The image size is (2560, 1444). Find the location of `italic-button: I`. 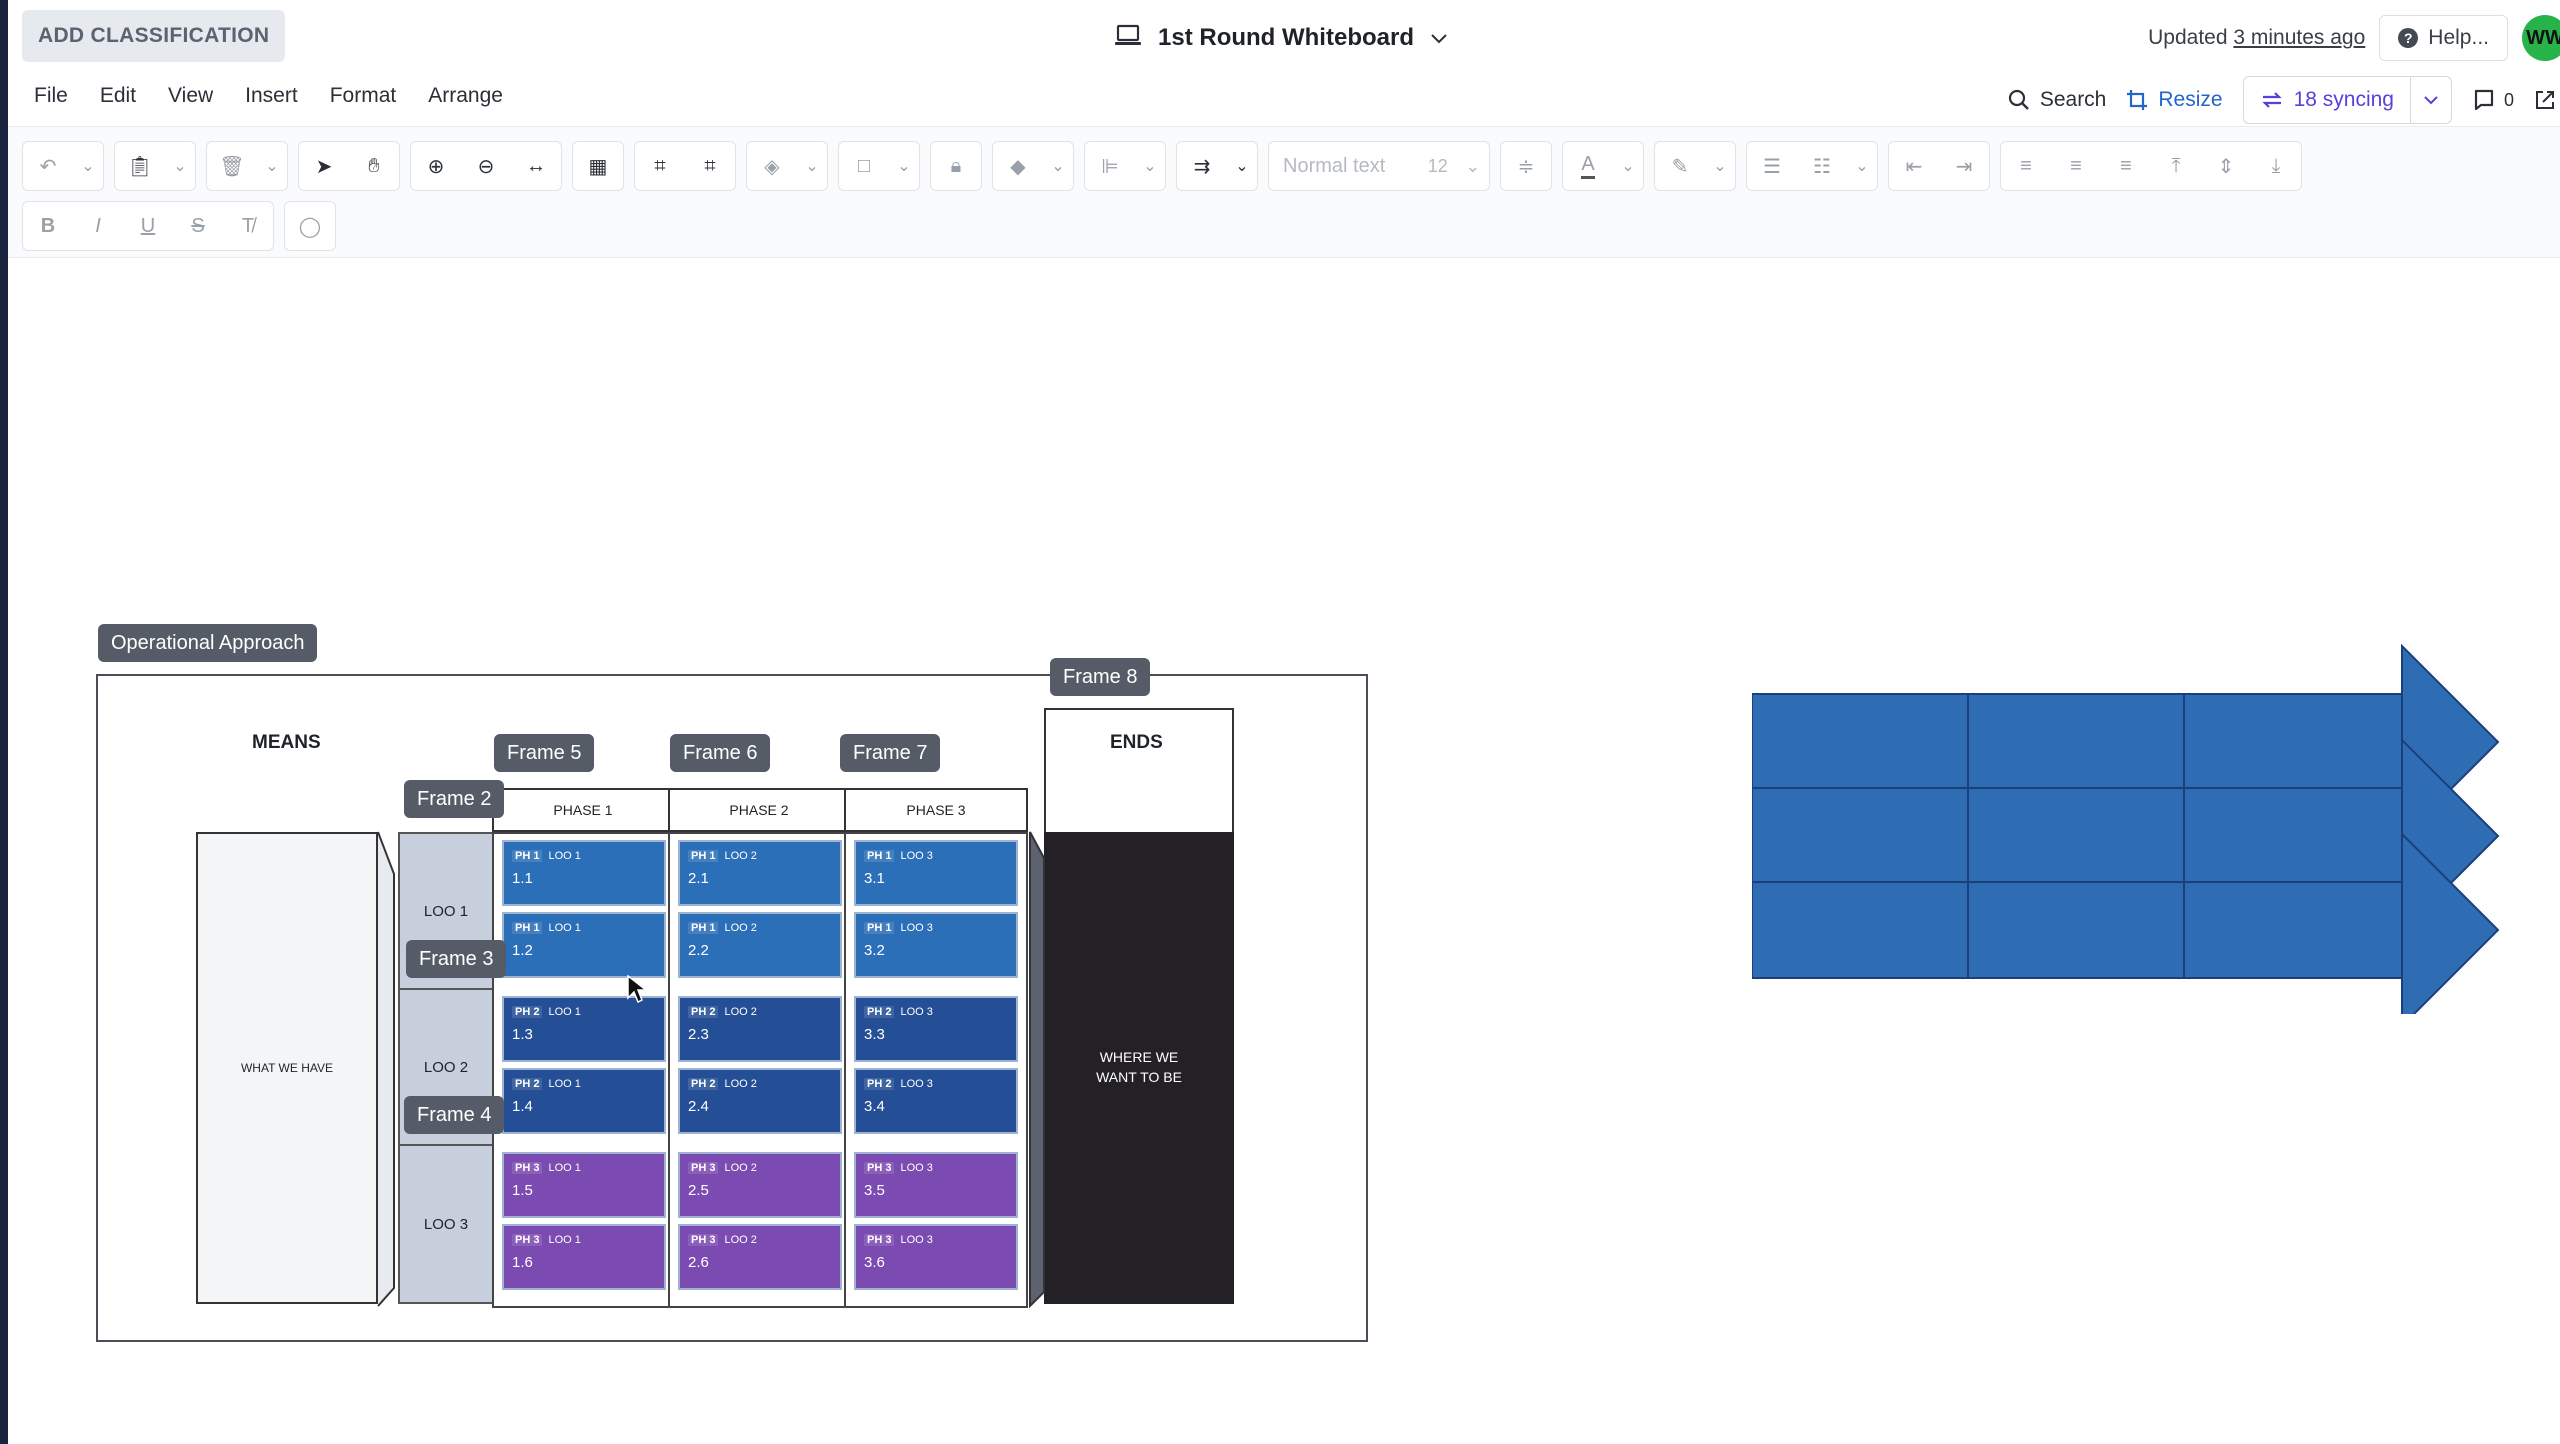

italic-button: I is located at coordinates (98, 226).